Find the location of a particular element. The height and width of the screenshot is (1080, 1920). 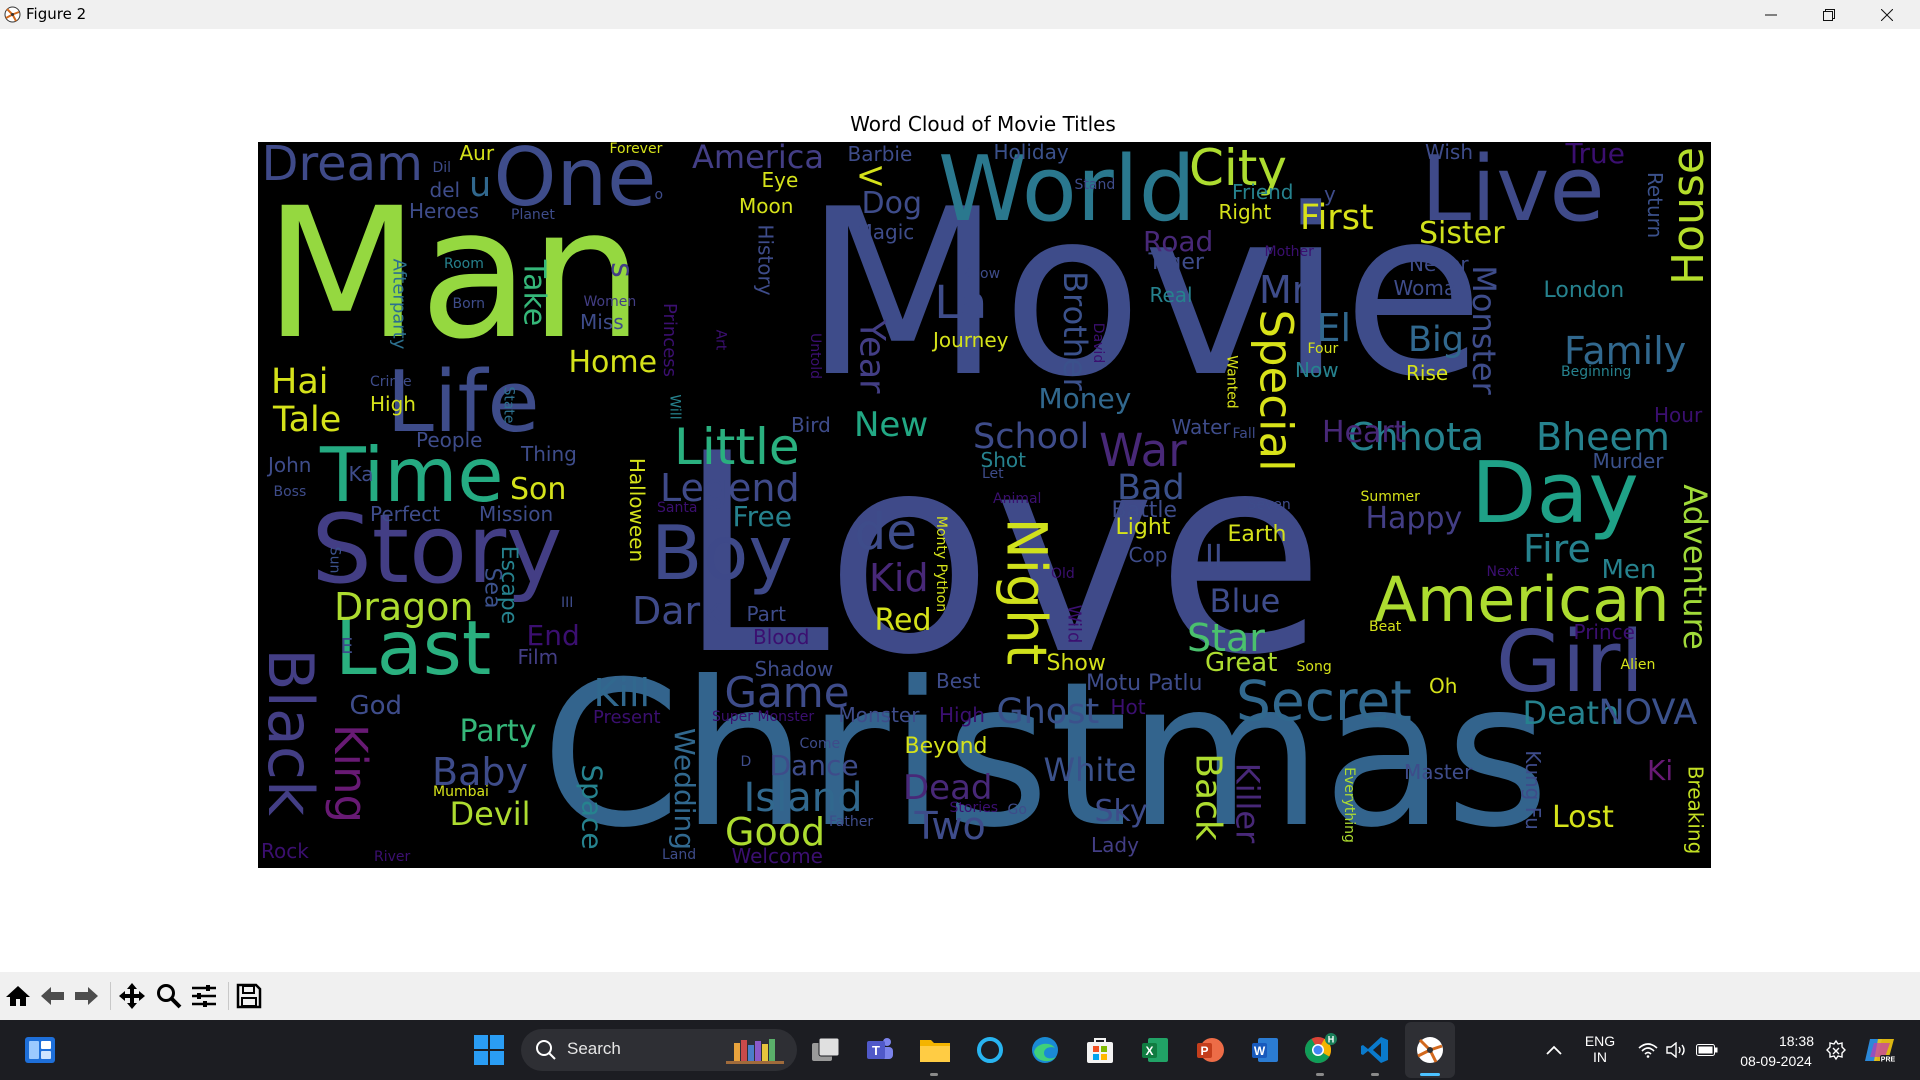

word-cloud-word: Moon is located at coordinates (766, 206).